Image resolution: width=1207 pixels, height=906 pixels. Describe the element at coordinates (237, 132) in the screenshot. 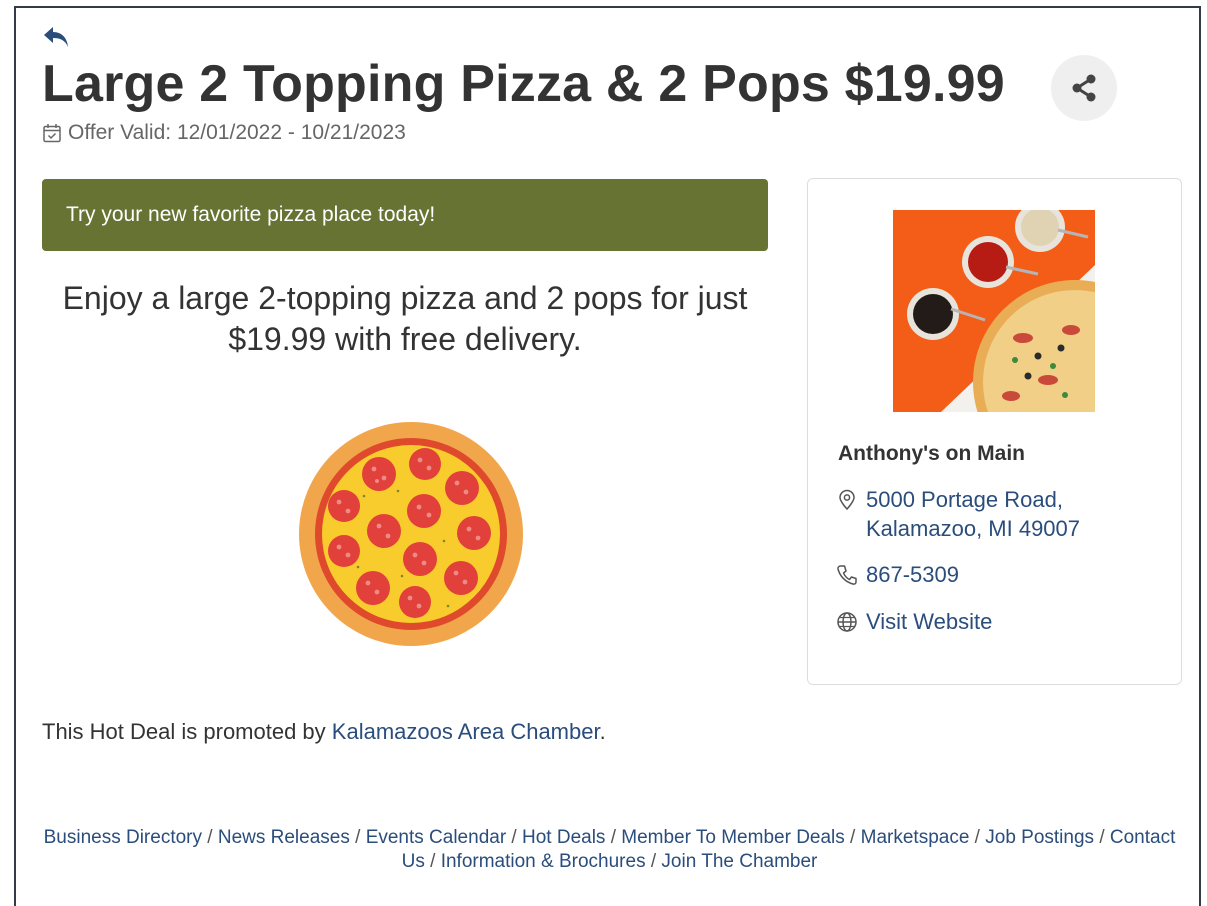

I see `offer-valid-text: Offer Valid: 12/01/2022 - 10/21/2023` at that location.